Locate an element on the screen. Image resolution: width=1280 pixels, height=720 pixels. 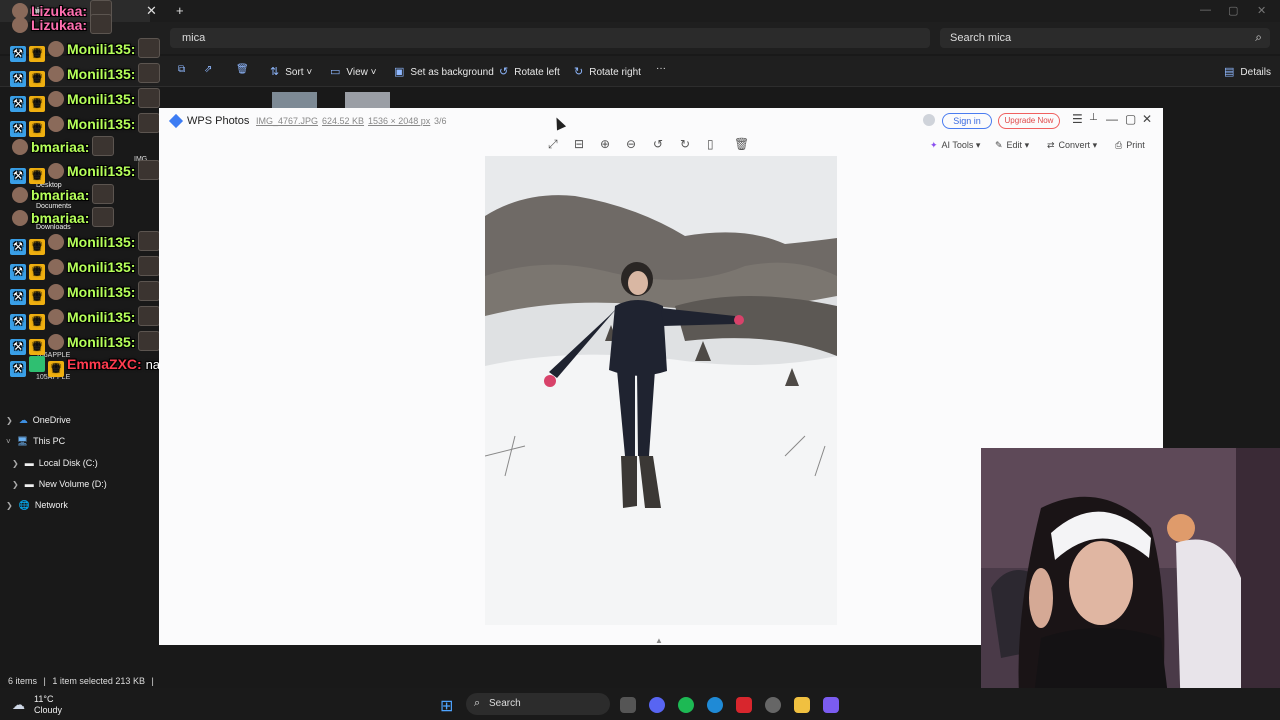
file-name: IMG_4767.JPG is located at coordinates (287, 121).